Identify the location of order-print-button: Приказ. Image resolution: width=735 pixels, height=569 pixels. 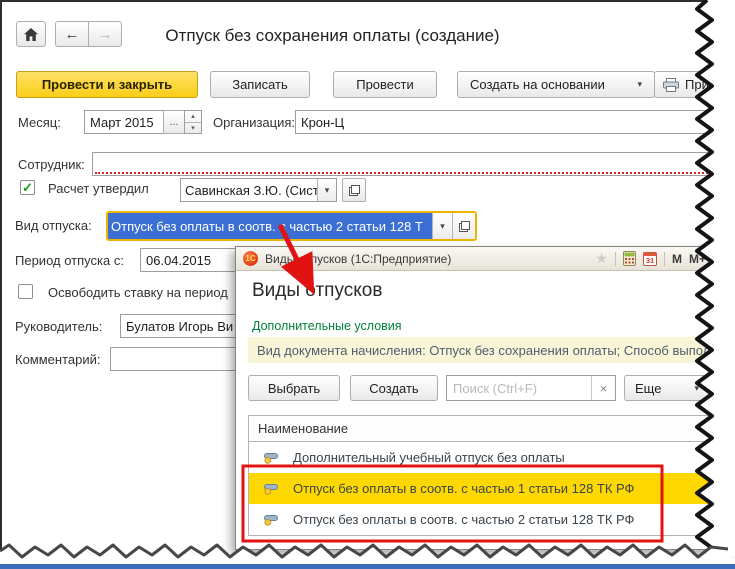
(694, 84).